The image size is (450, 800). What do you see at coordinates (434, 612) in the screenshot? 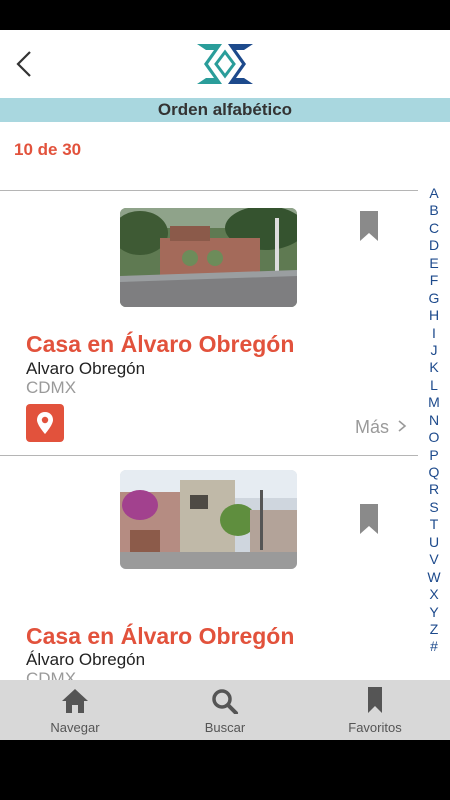
I see `alphabet-index-letter: Y` at bounding box center [434, 612].